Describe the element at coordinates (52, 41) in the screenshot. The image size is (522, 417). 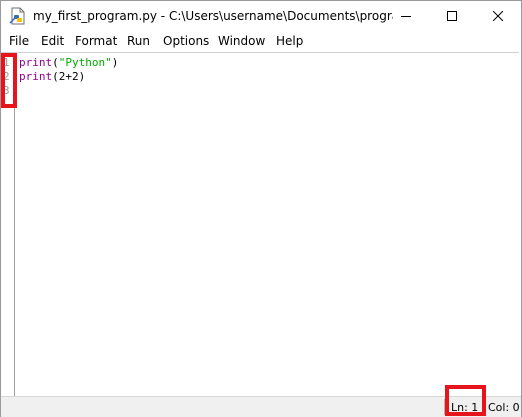
I see `menu-edit: Edit` at that location.